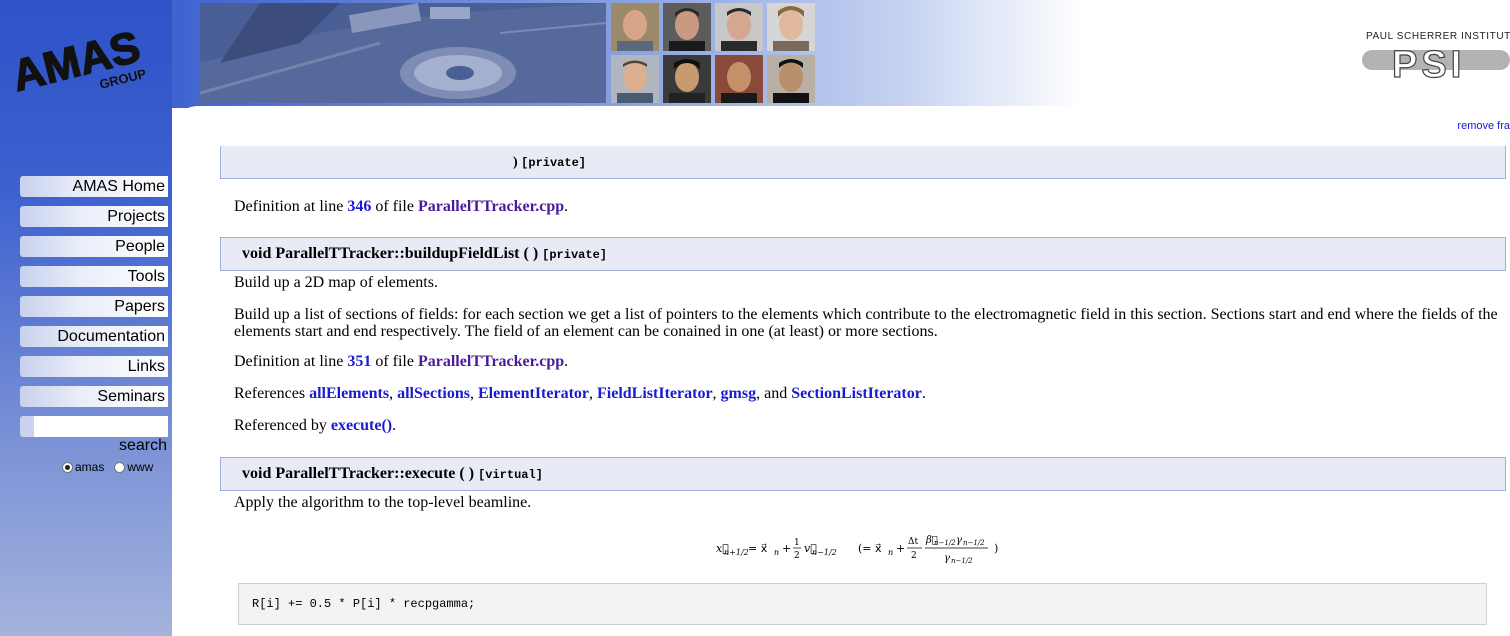  I want to click on search-scope: amas www, so click(107, 467).